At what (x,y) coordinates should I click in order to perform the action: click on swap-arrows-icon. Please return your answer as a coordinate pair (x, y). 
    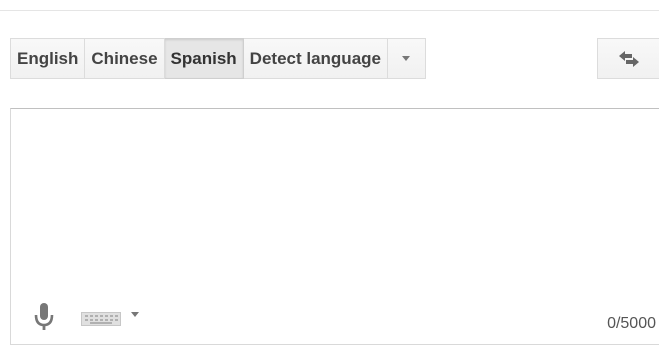
    Looking at the image, I should click on (628, 58).